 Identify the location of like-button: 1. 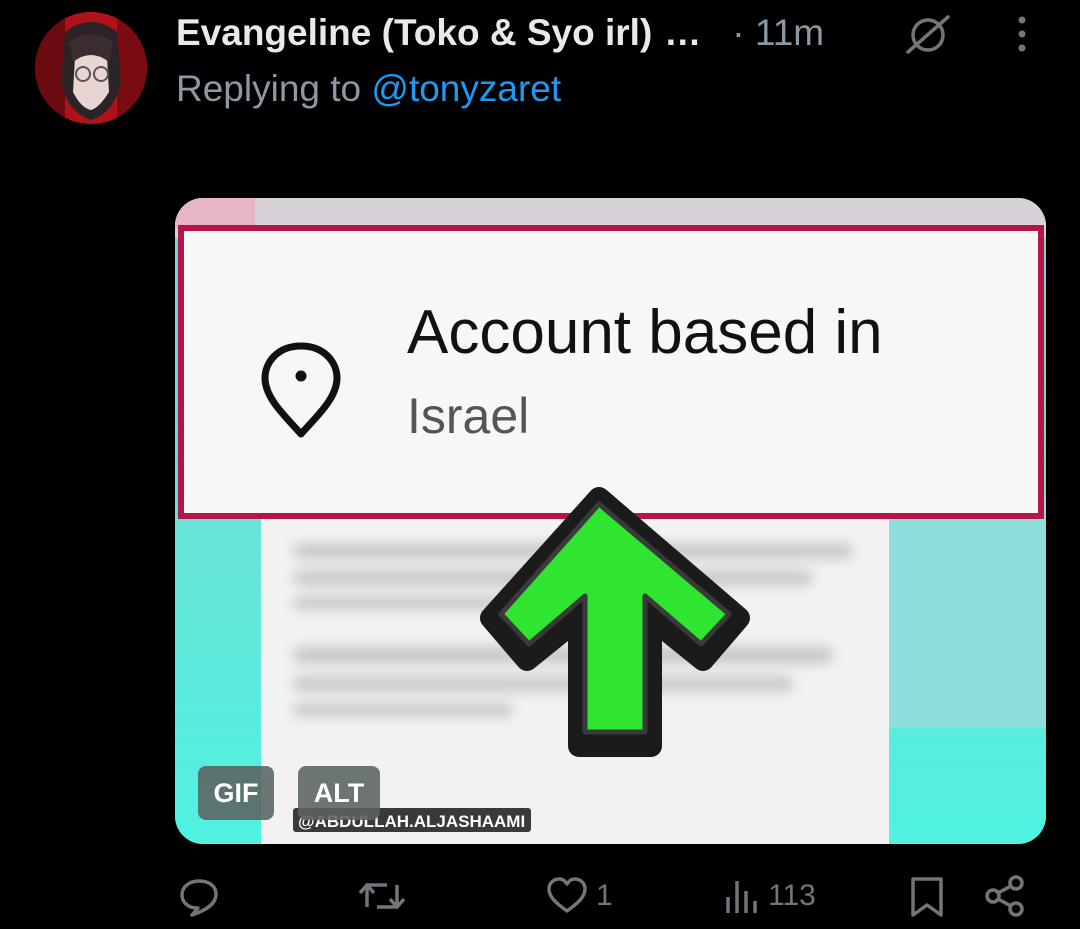
(578, 896).